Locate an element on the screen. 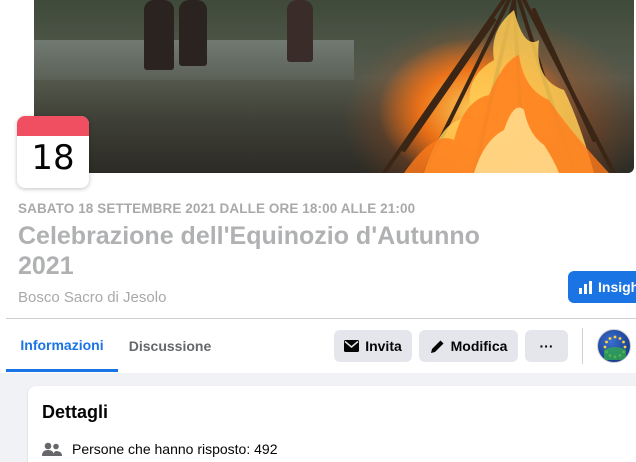 The height and width of the screenshot is (462, 636). bar-chart-icon is located at coordinates (585, 287).